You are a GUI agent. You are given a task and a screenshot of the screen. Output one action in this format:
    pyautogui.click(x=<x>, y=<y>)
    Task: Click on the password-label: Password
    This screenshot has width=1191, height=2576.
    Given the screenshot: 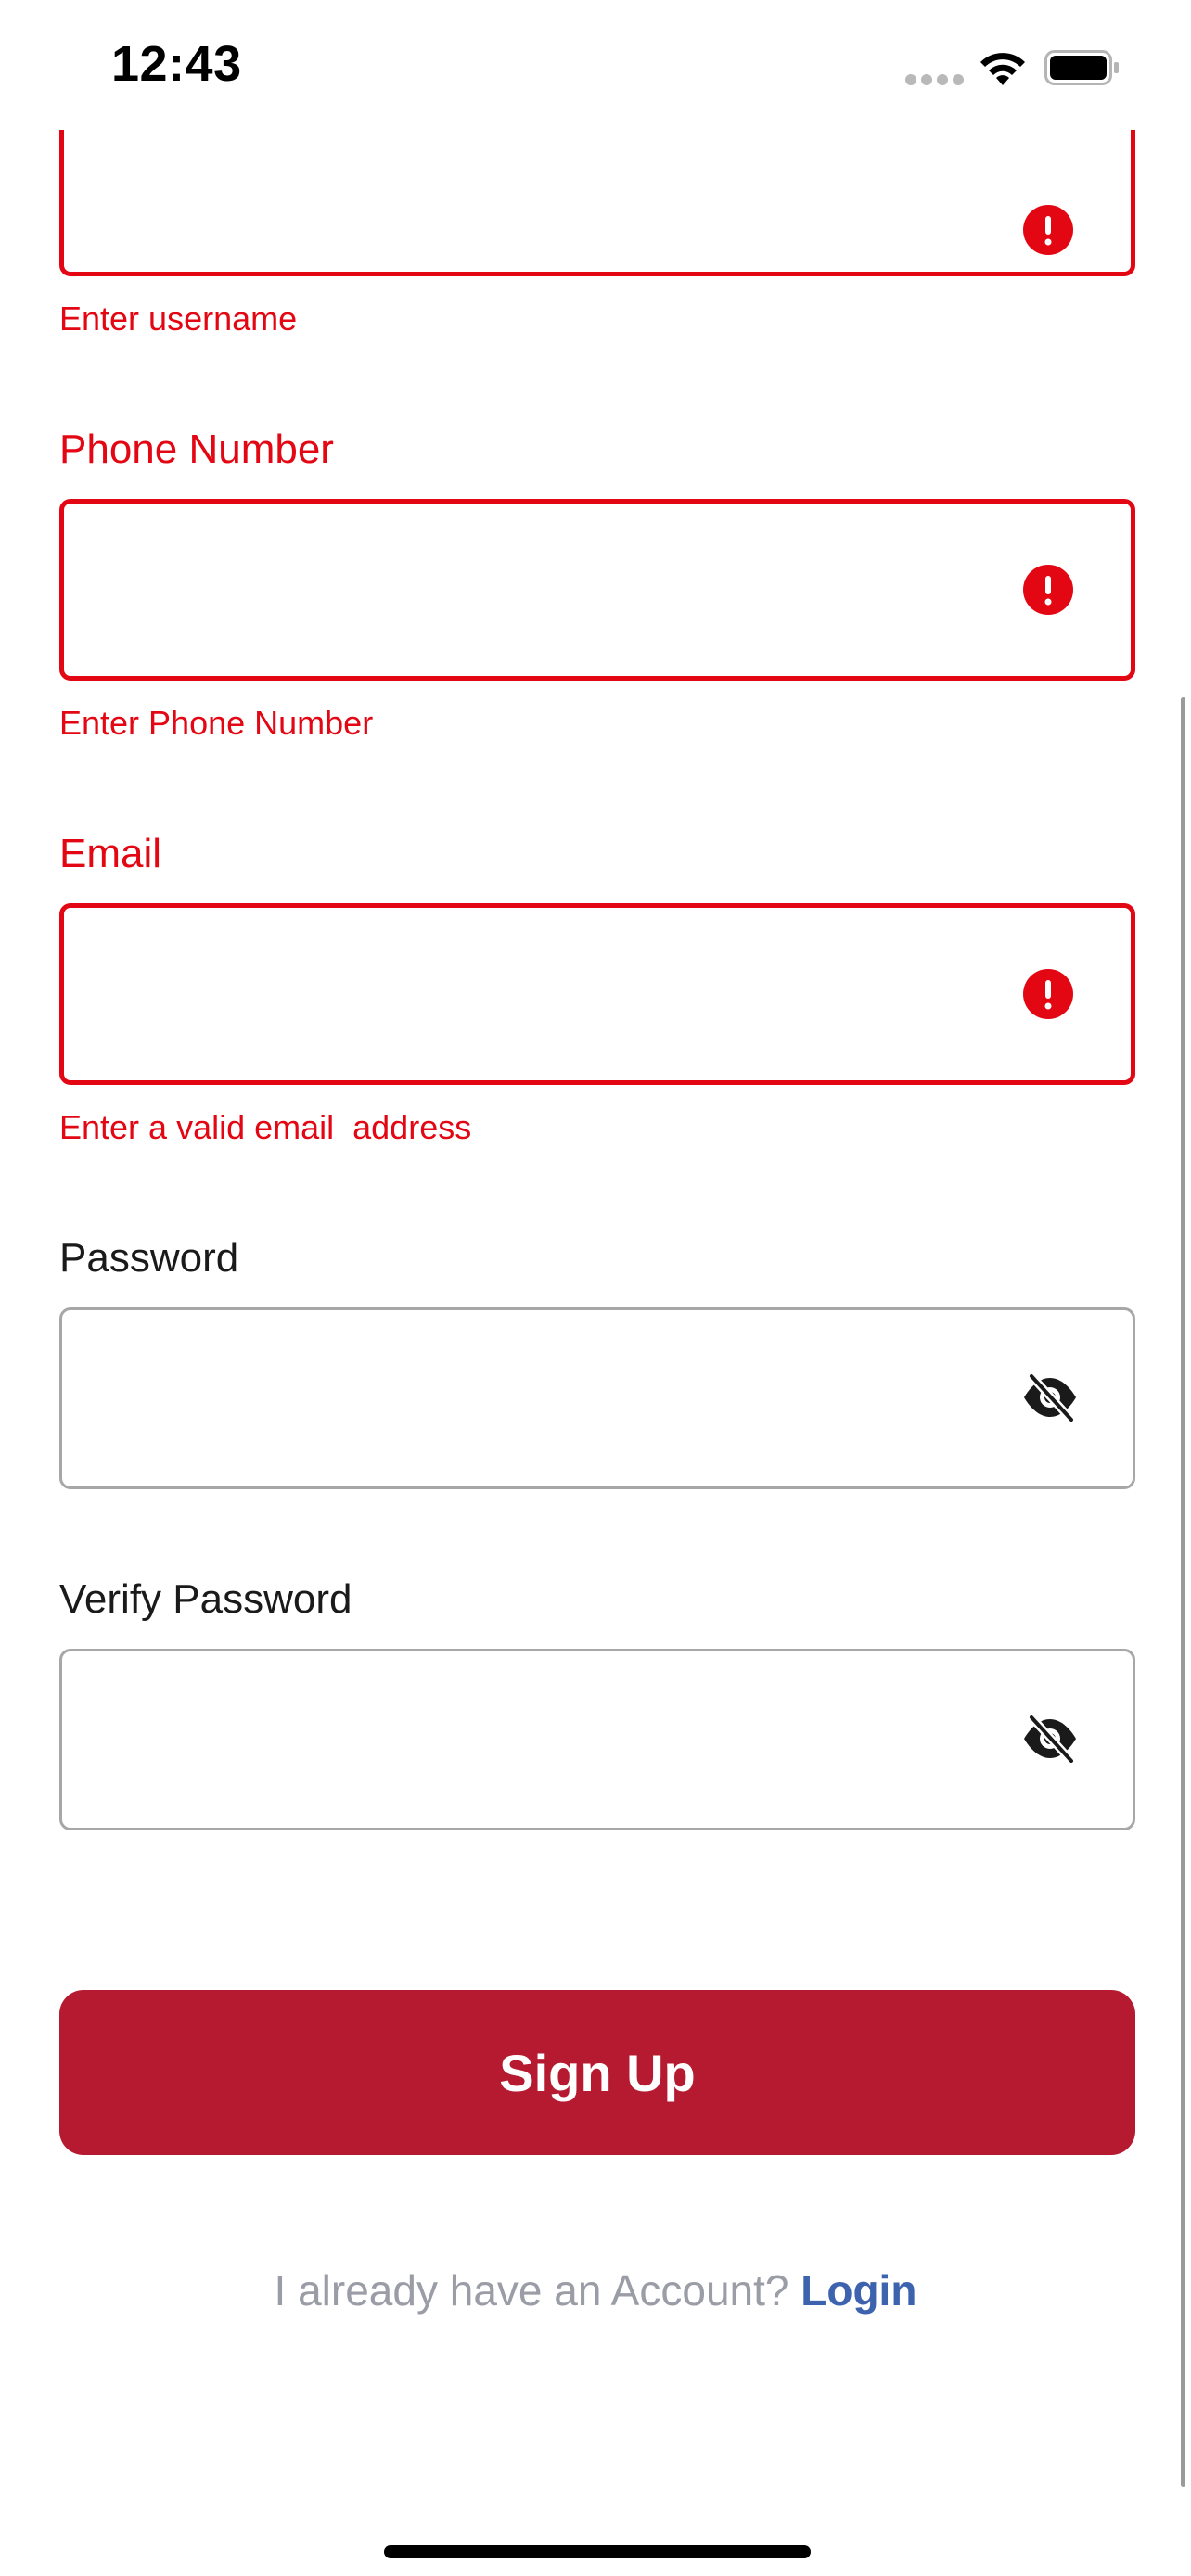 What is the action you would take?
    pyautogui.click(x=149, y=1258)
    